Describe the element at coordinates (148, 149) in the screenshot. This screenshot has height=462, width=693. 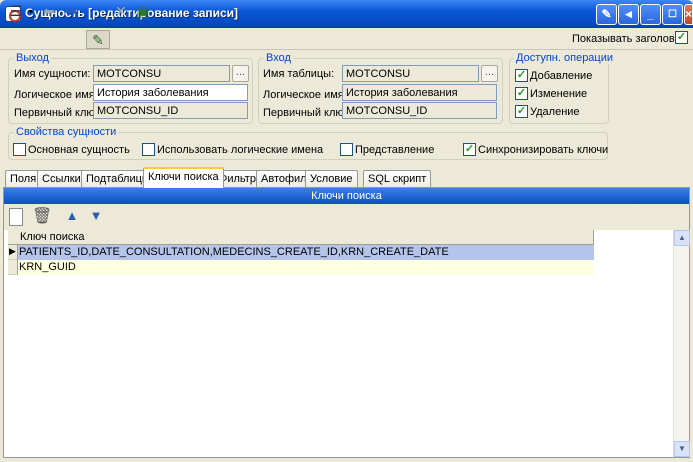
I see `use-logical-names-checkbox` at that location.